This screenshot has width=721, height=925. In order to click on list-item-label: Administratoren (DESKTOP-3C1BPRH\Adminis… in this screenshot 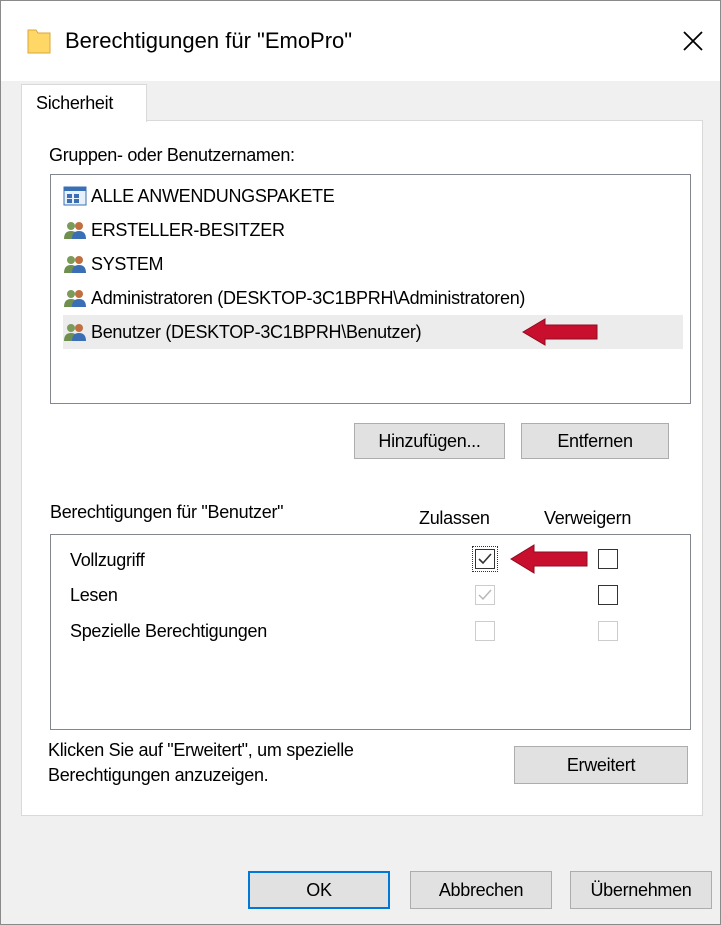, I will do `click(308, 297)`.